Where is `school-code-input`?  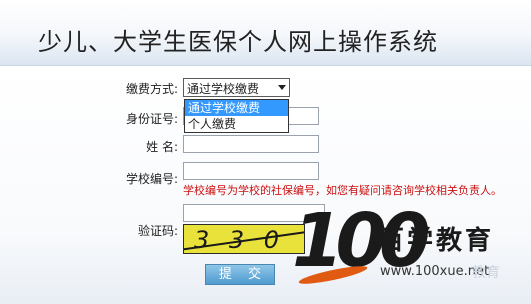
school-code-input is located at coordinates (251, 171).